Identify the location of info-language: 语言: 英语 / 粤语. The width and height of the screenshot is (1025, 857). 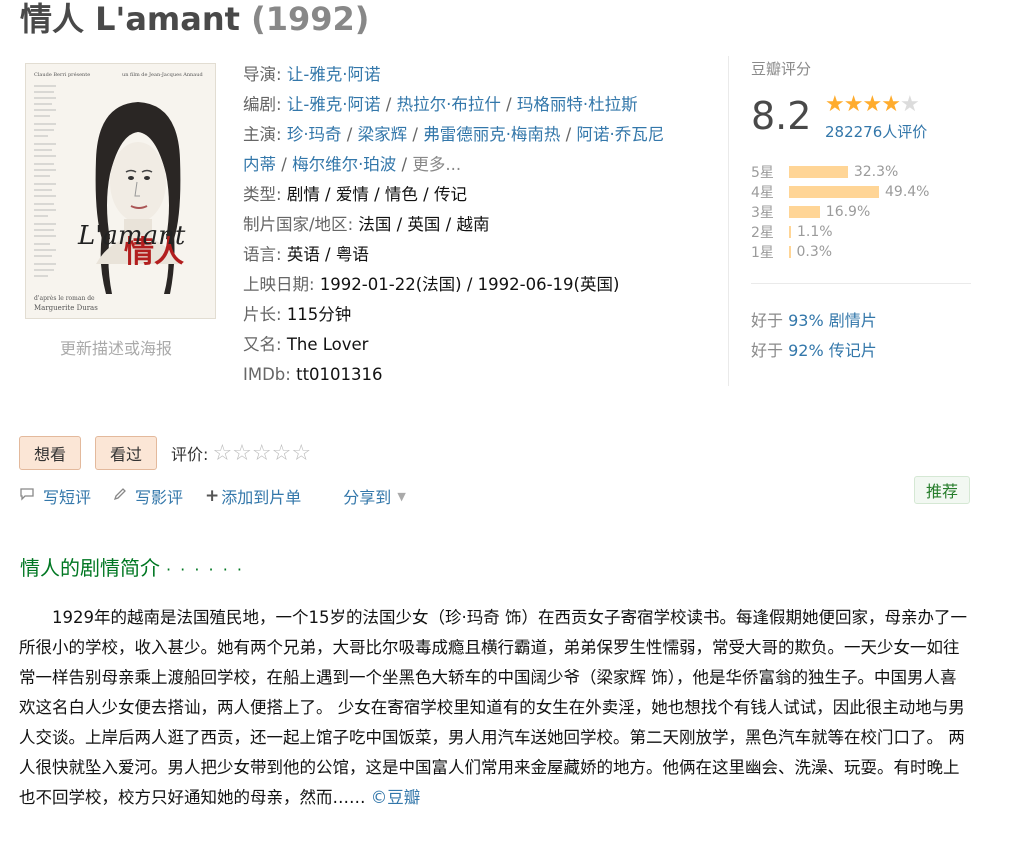
(306, 254).